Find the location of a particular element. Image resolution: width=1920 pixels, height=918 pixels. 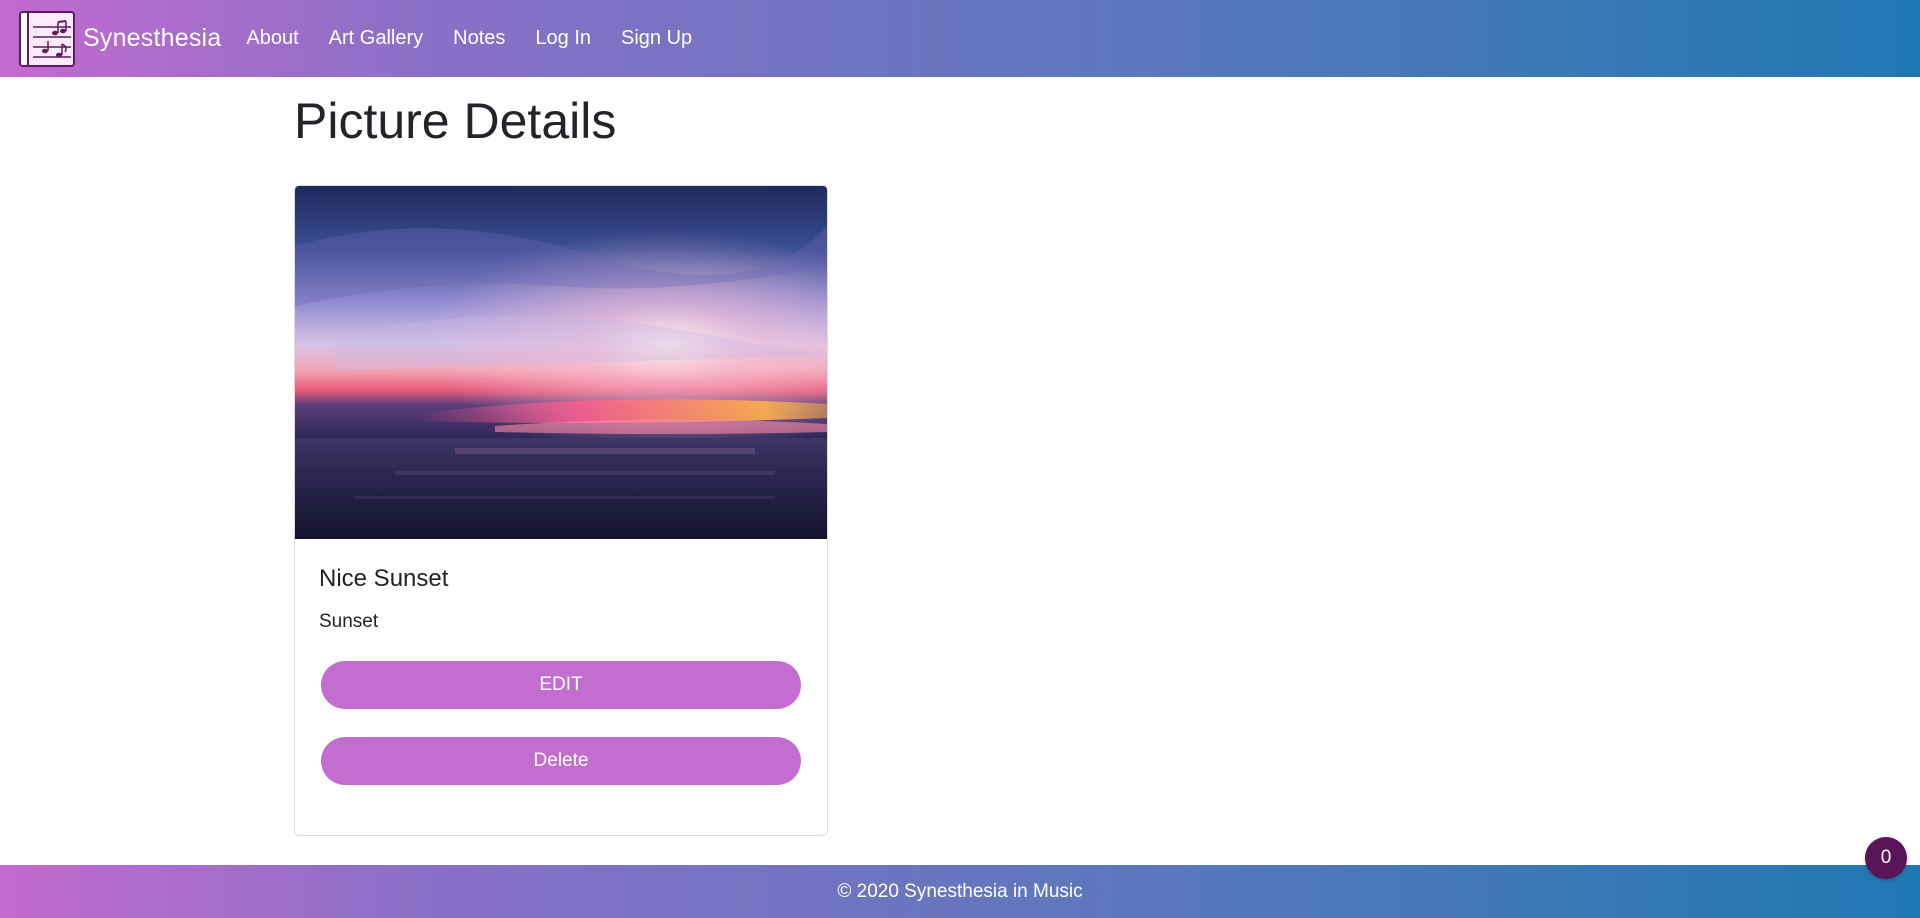

edit-button: EDIT is located at coordinates (561, 685).